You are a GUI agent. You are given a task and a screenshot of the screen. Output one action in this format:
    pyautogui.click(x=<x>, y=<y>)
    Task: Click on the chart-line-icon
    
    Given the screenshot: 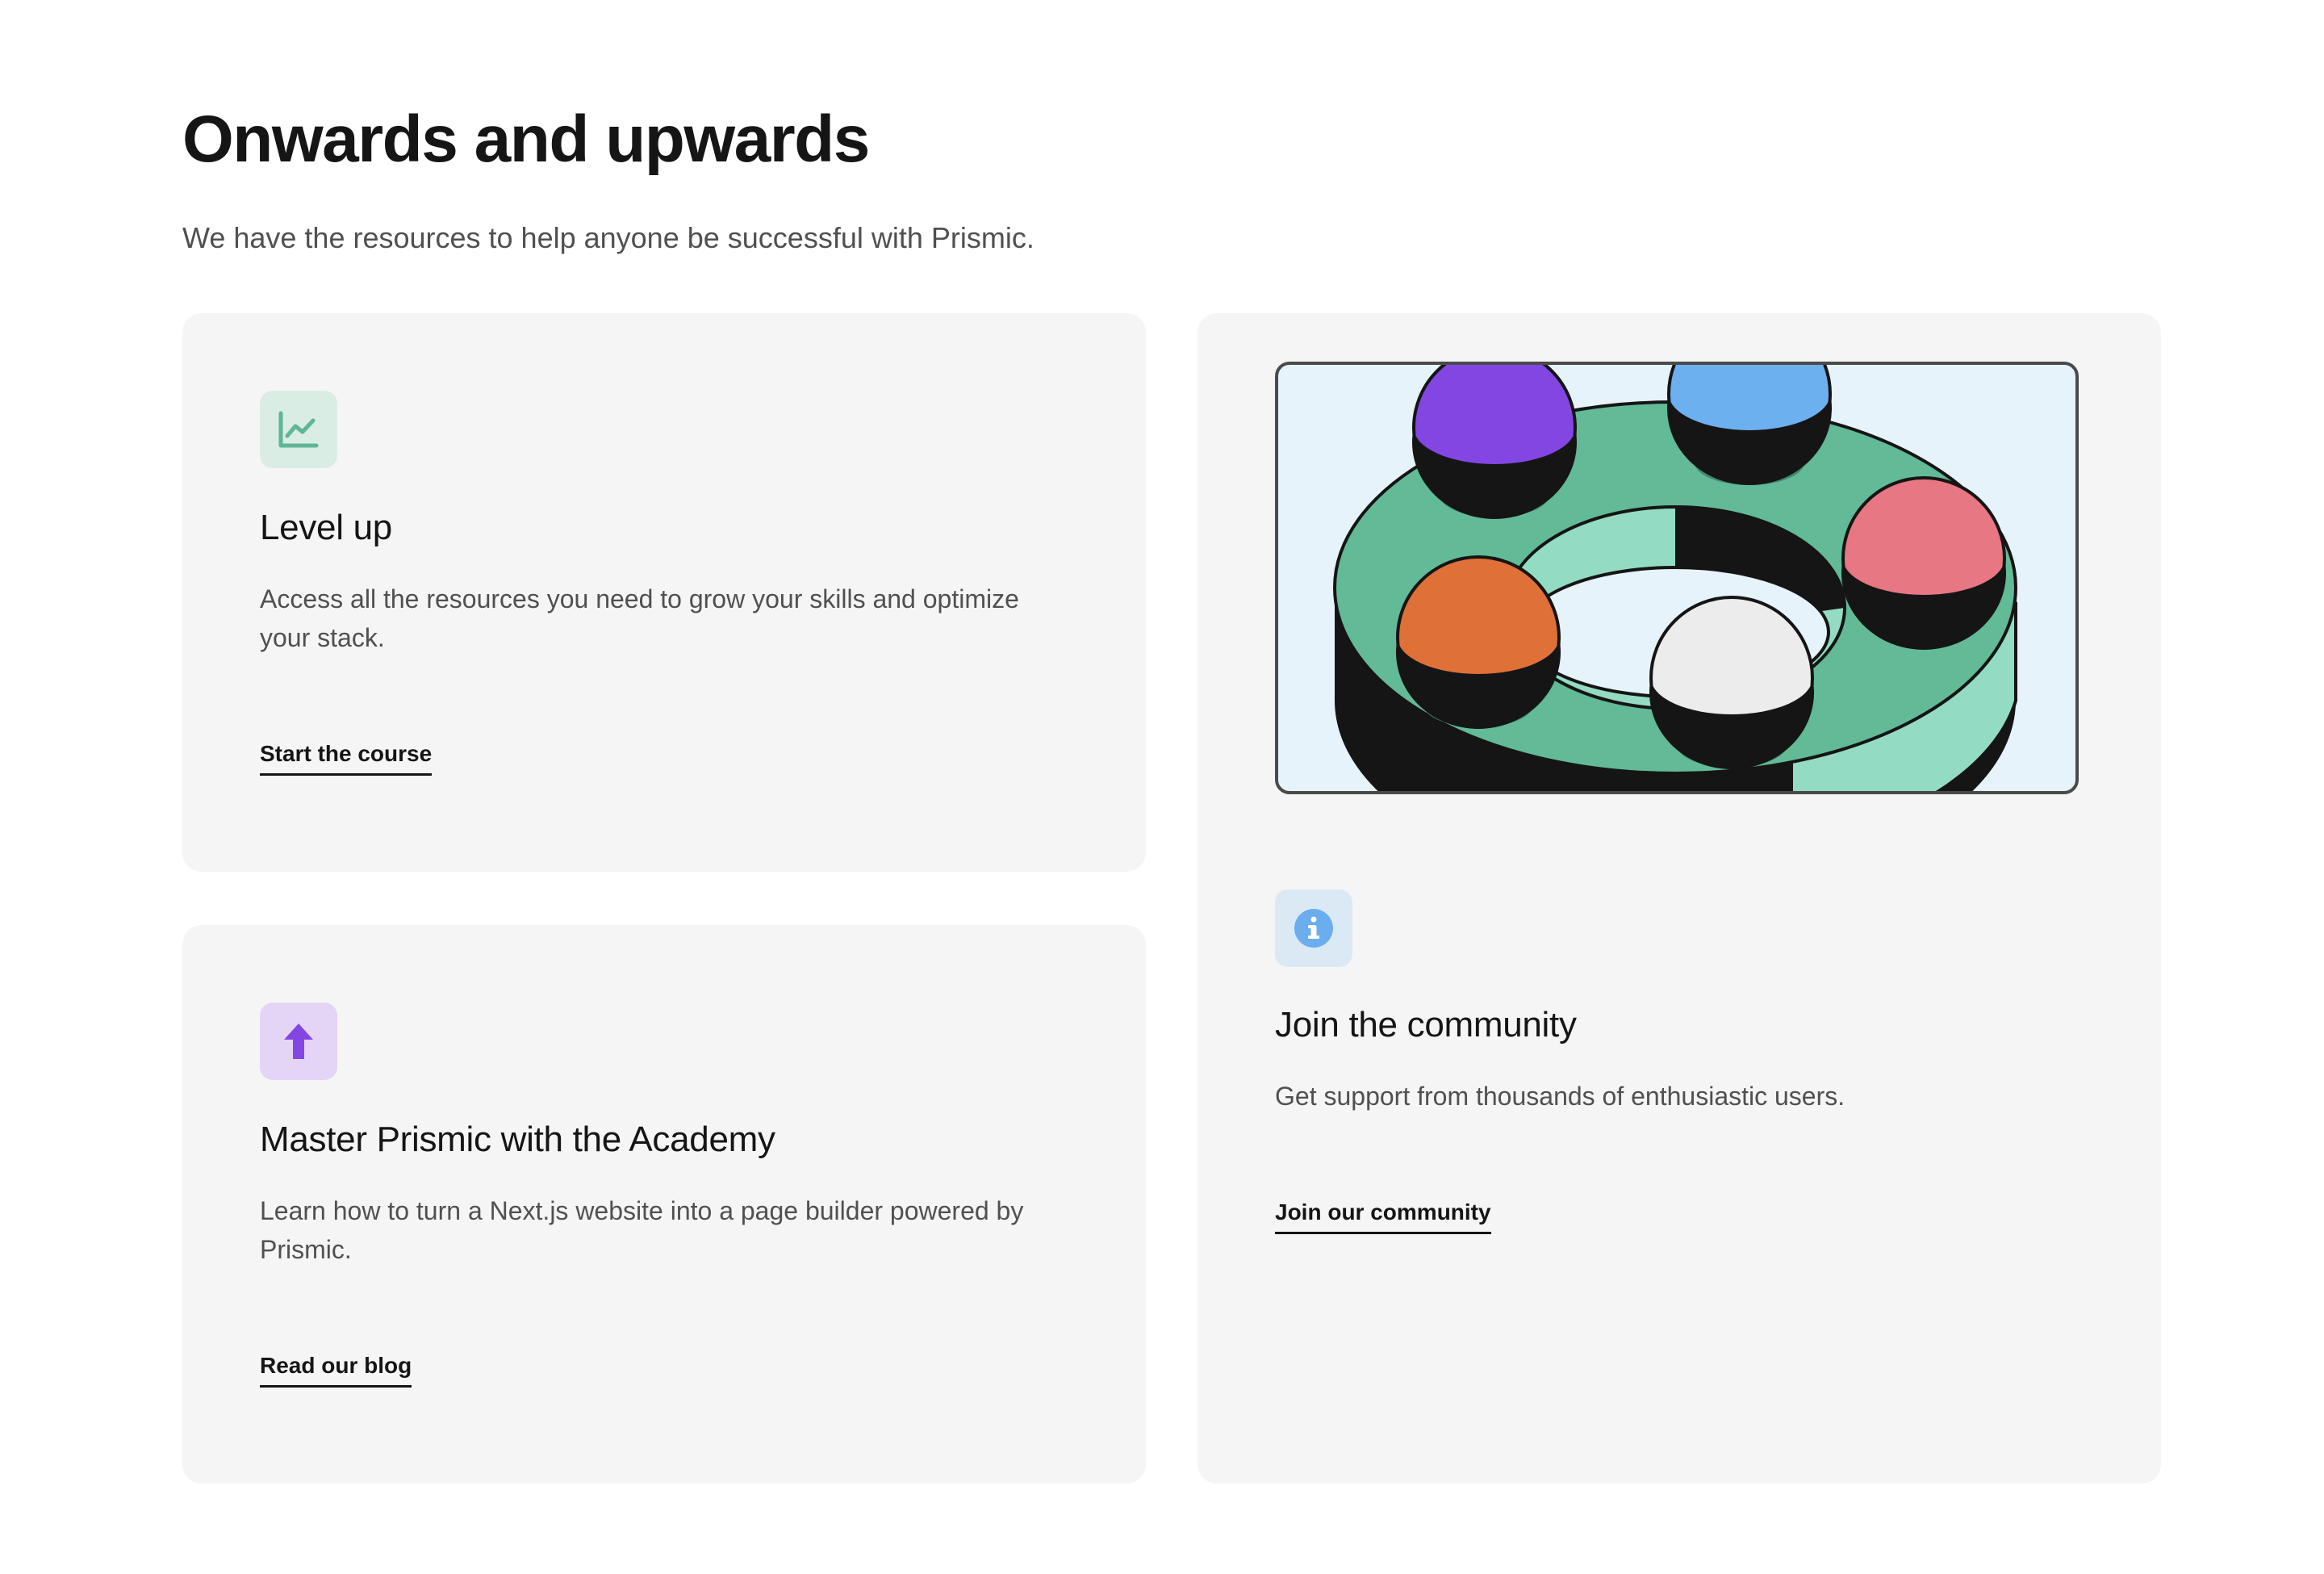 What is the action you would take?
    pyautogui.click(x=299, y=429)
    